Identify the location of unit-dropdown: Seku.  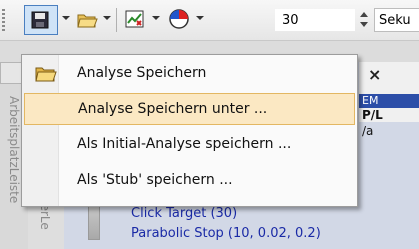
(396, 20).